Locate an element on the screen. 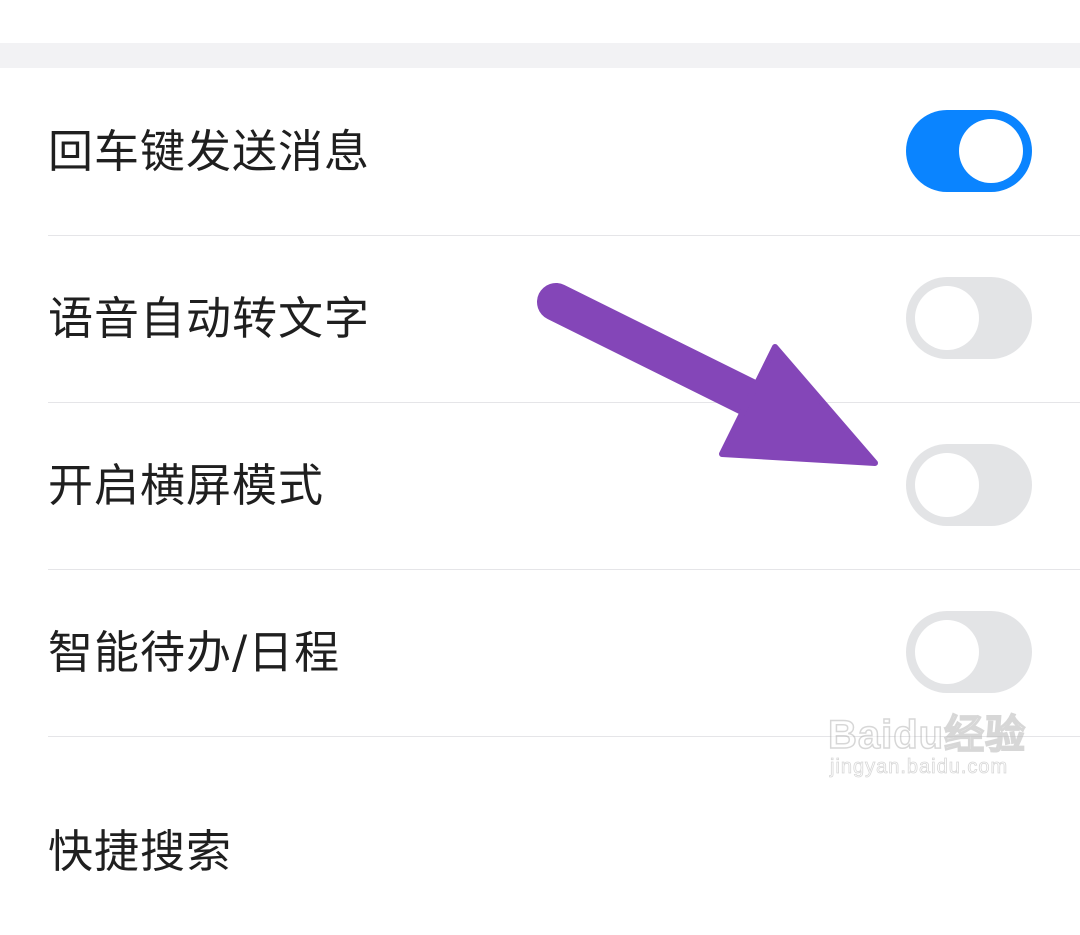 This screenshot has width=1080, height=935. setting-label: 快捷搜索 is located at coordinates (140, 851).